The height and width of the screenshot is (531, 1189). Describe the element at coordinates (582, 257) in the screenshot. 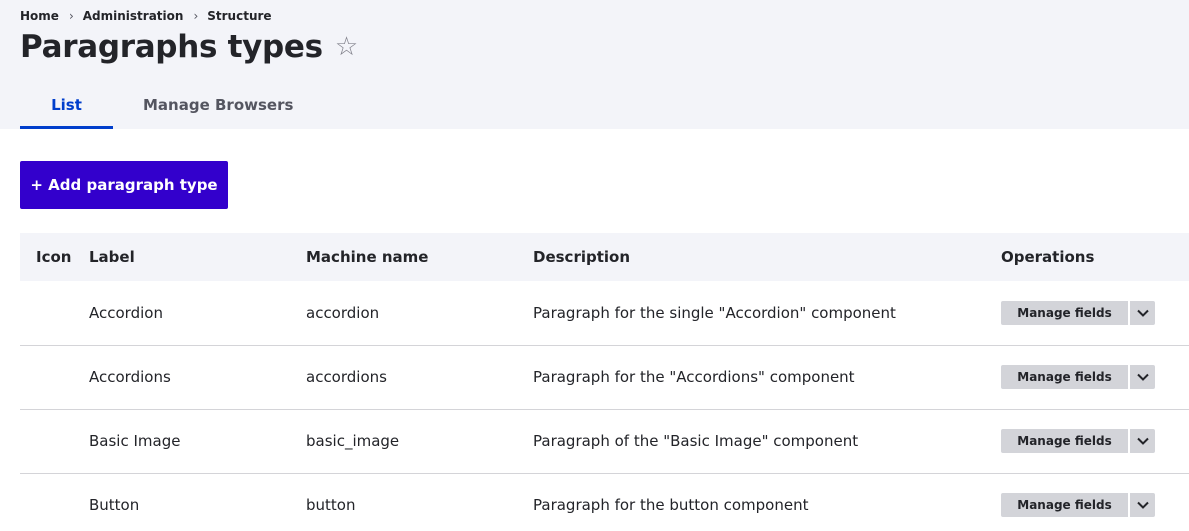

I see `column-header-description: Description` at that location.